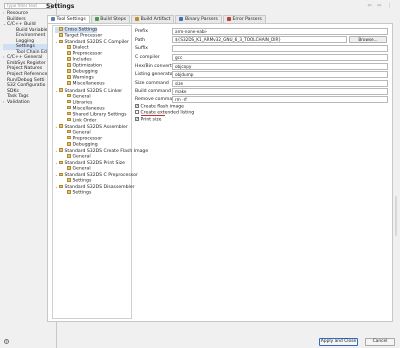  What do you see at coordinates (198, 19) in the screenshot?
I see `tab: Binary Parsers` at bounding box center [198, 19].